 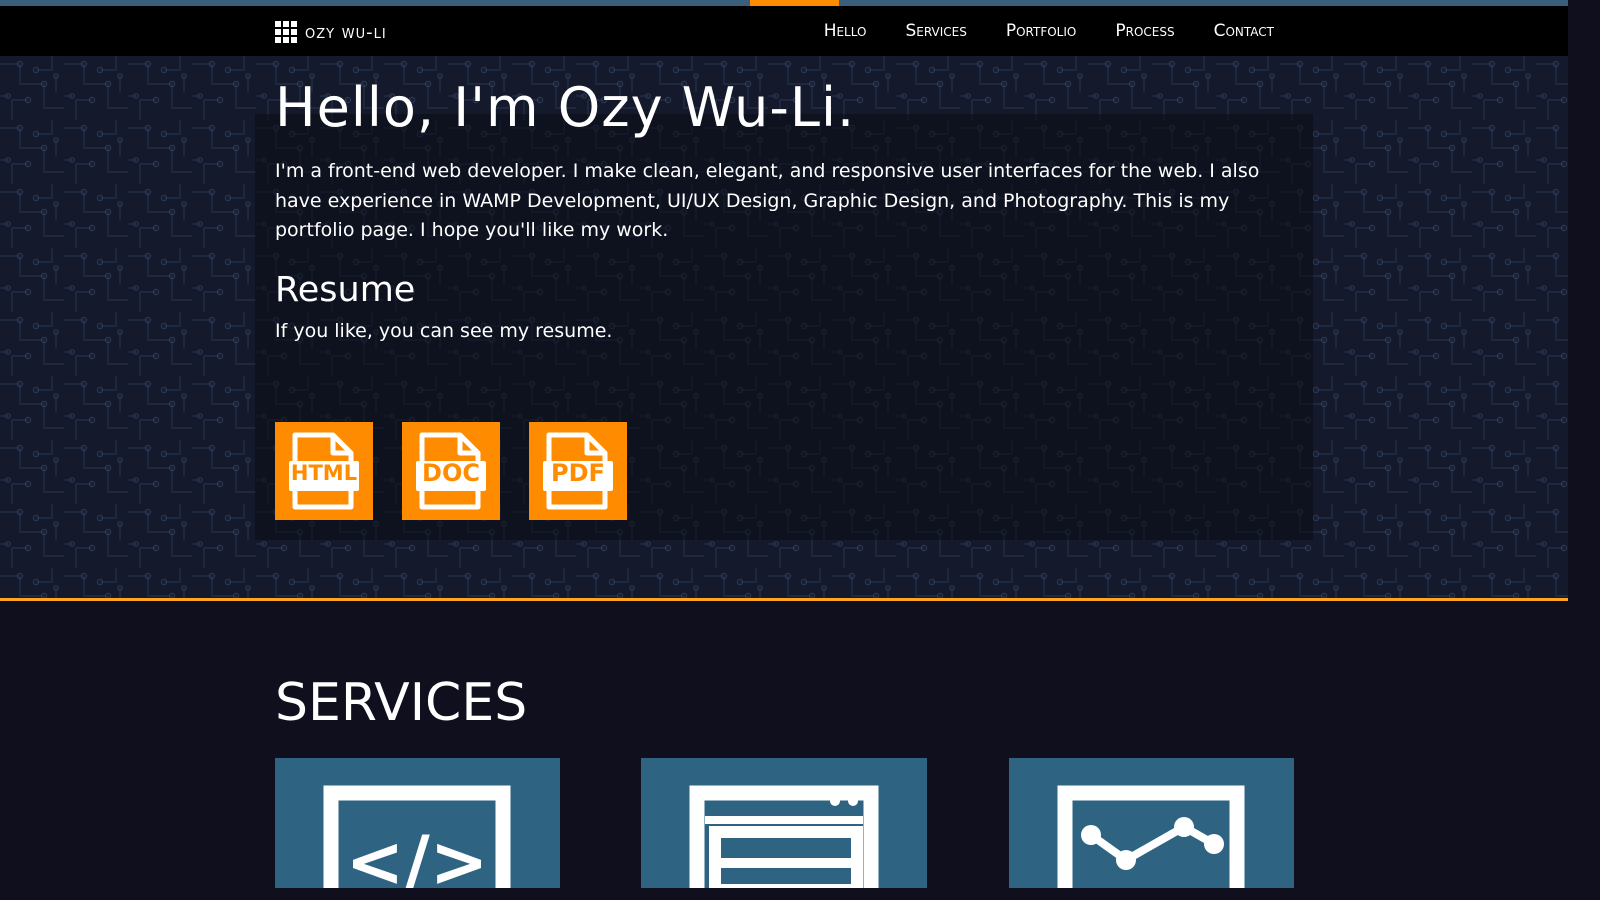 I want to click on line-graph-icon, so click(x=1151, y=836).